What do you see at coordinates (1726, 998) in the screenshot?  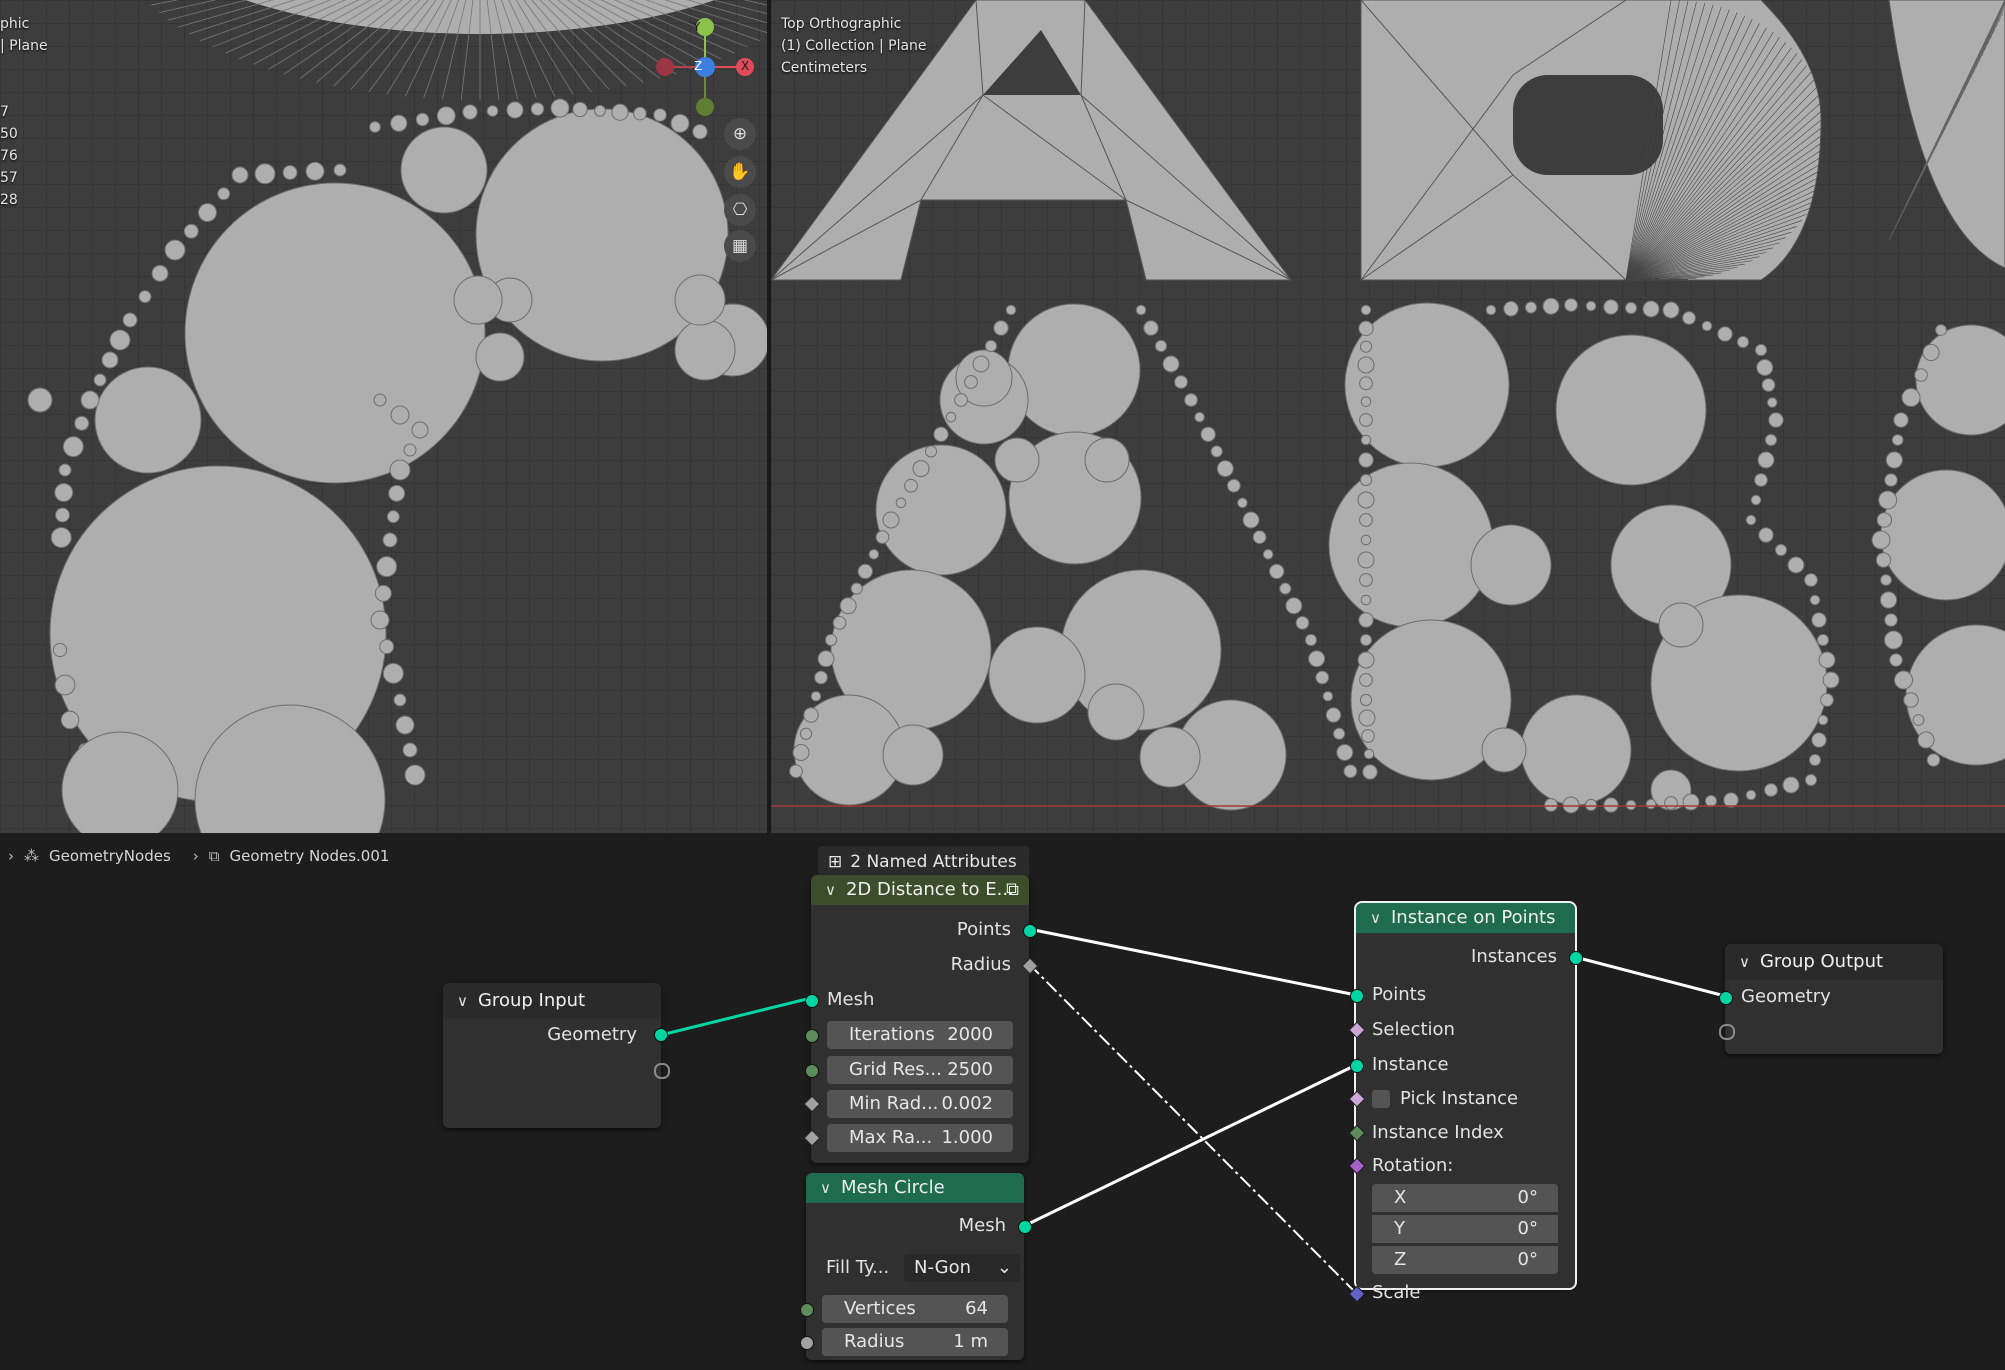 I see `input-geometry-socket` at bounding box center [1726, 998].